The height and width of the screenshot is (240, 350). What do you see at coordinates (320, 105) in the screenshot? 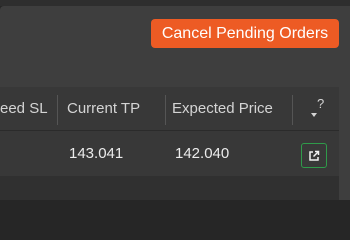
I see `help-question-mark: ?` at bounding box center [320, 105].